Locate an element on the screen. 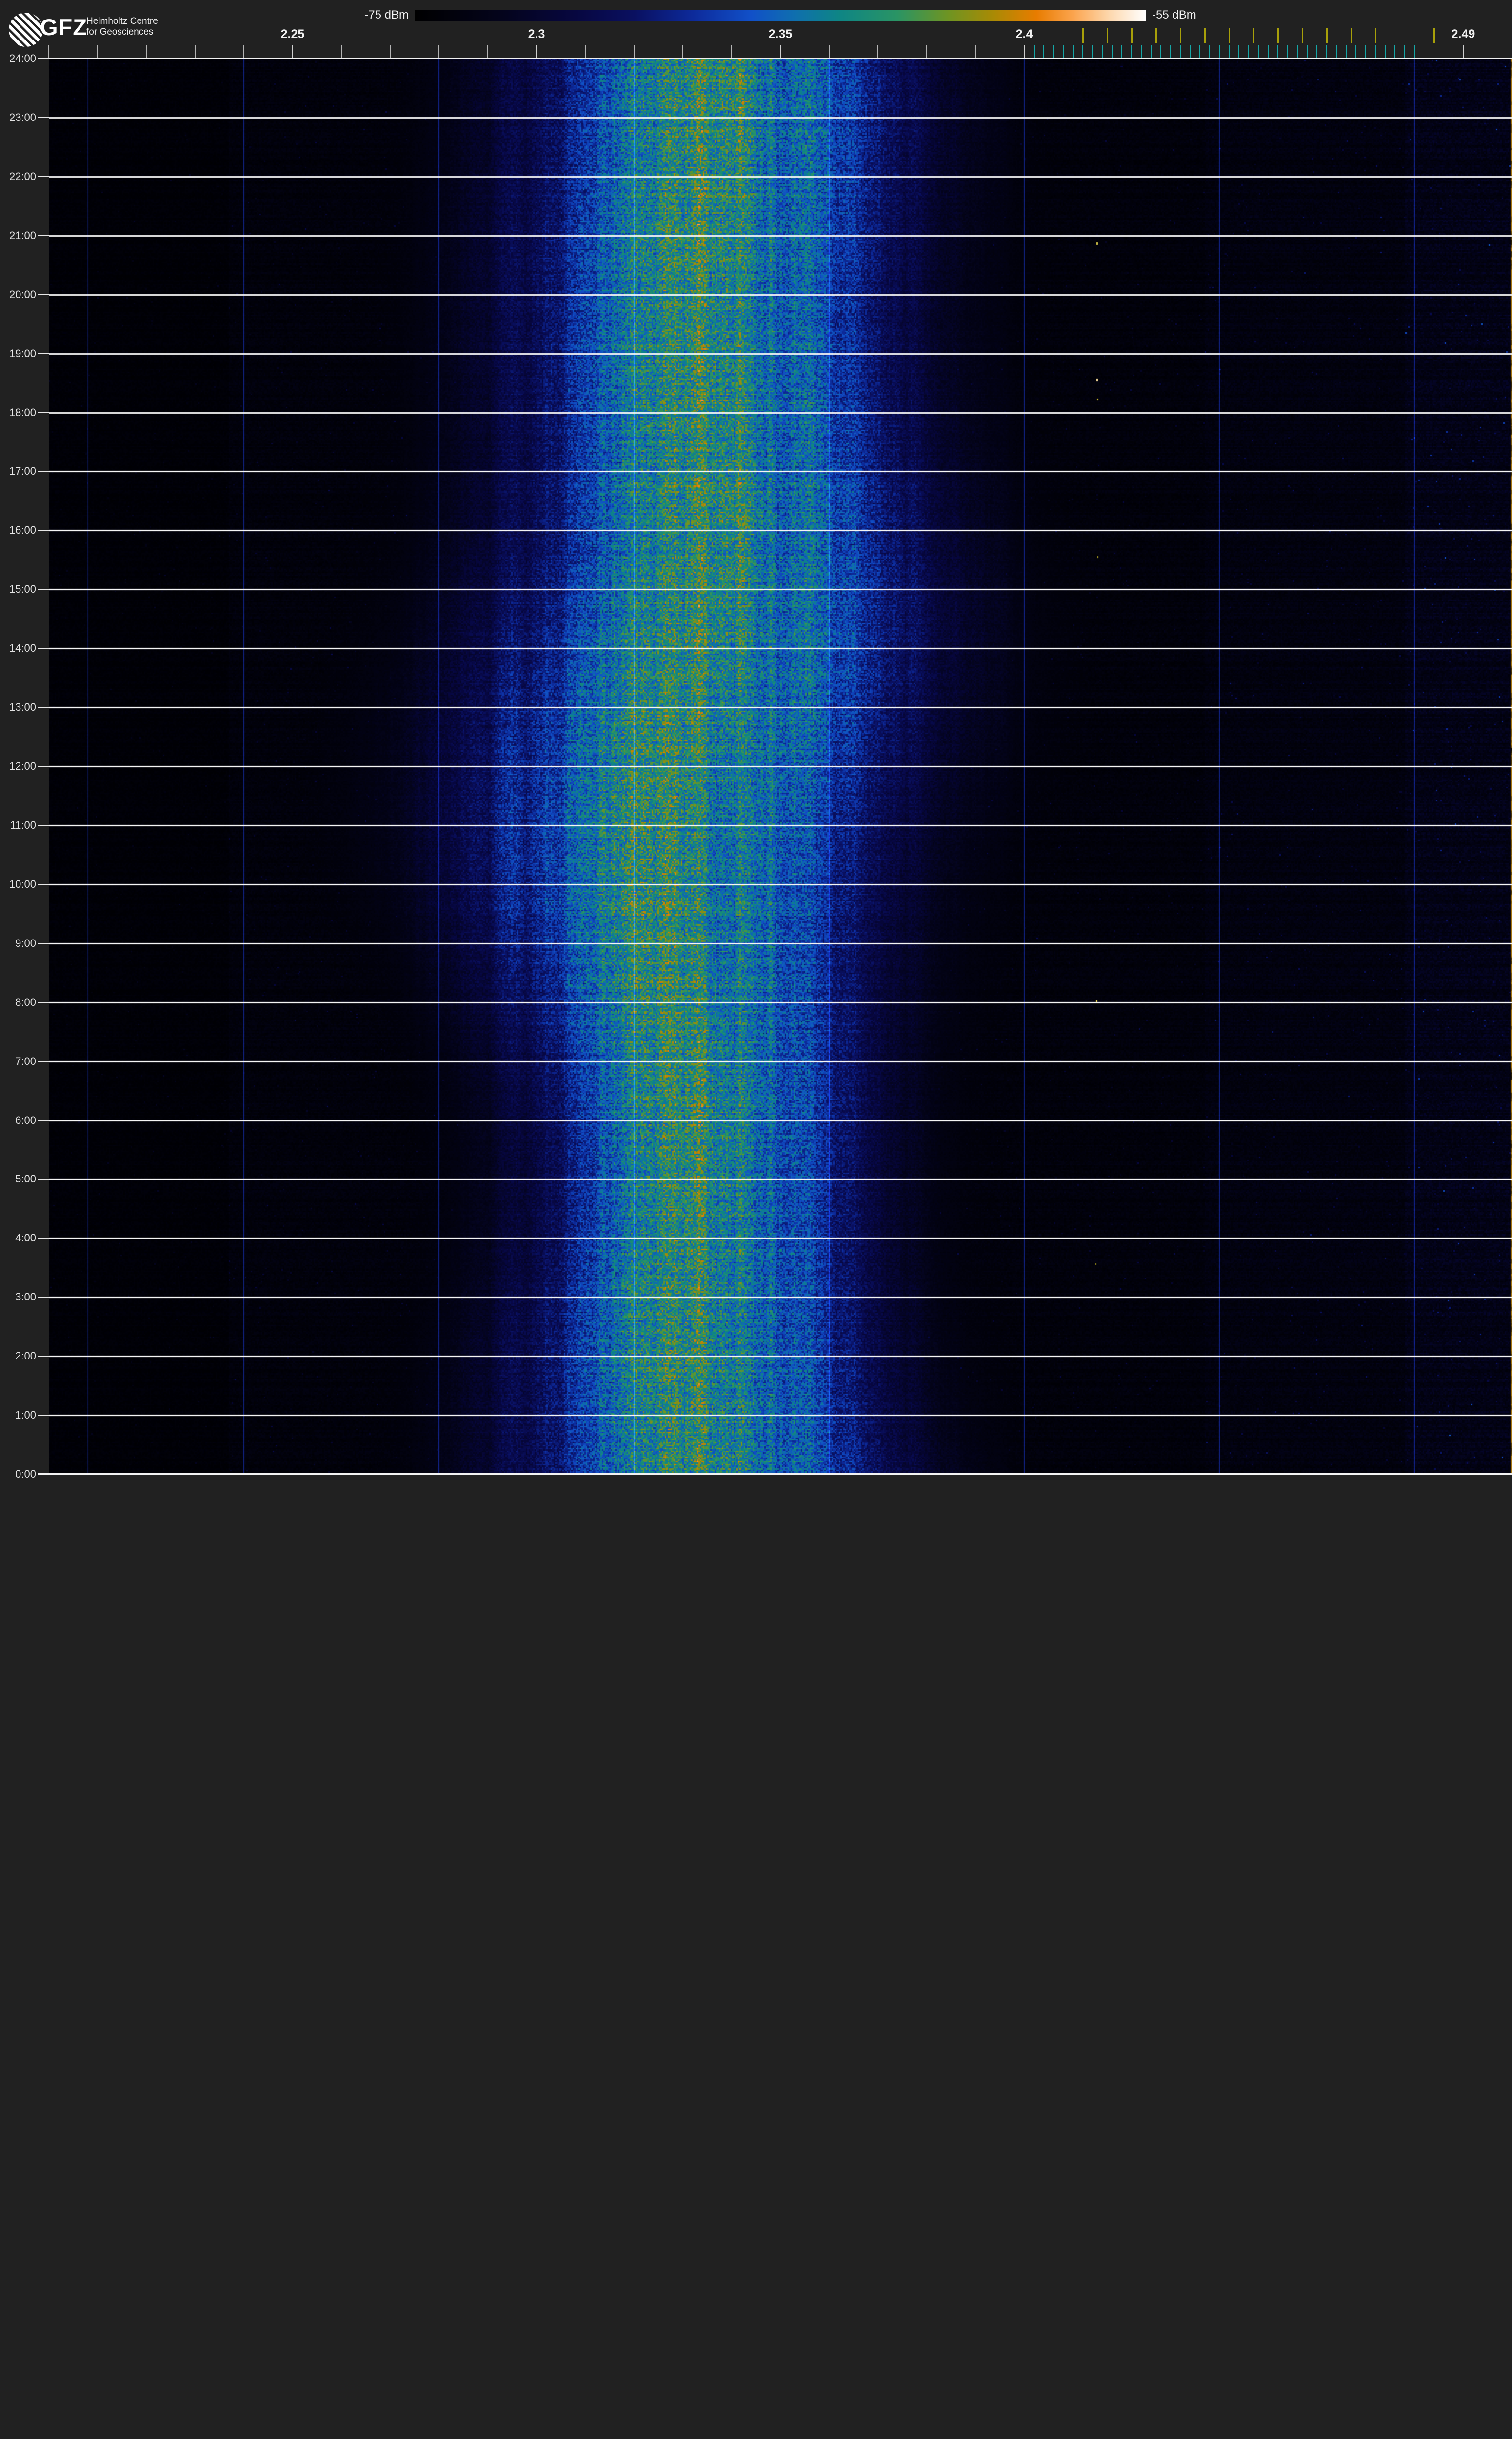  hour-label: 1:00 is located at coordinates (25, 1415).